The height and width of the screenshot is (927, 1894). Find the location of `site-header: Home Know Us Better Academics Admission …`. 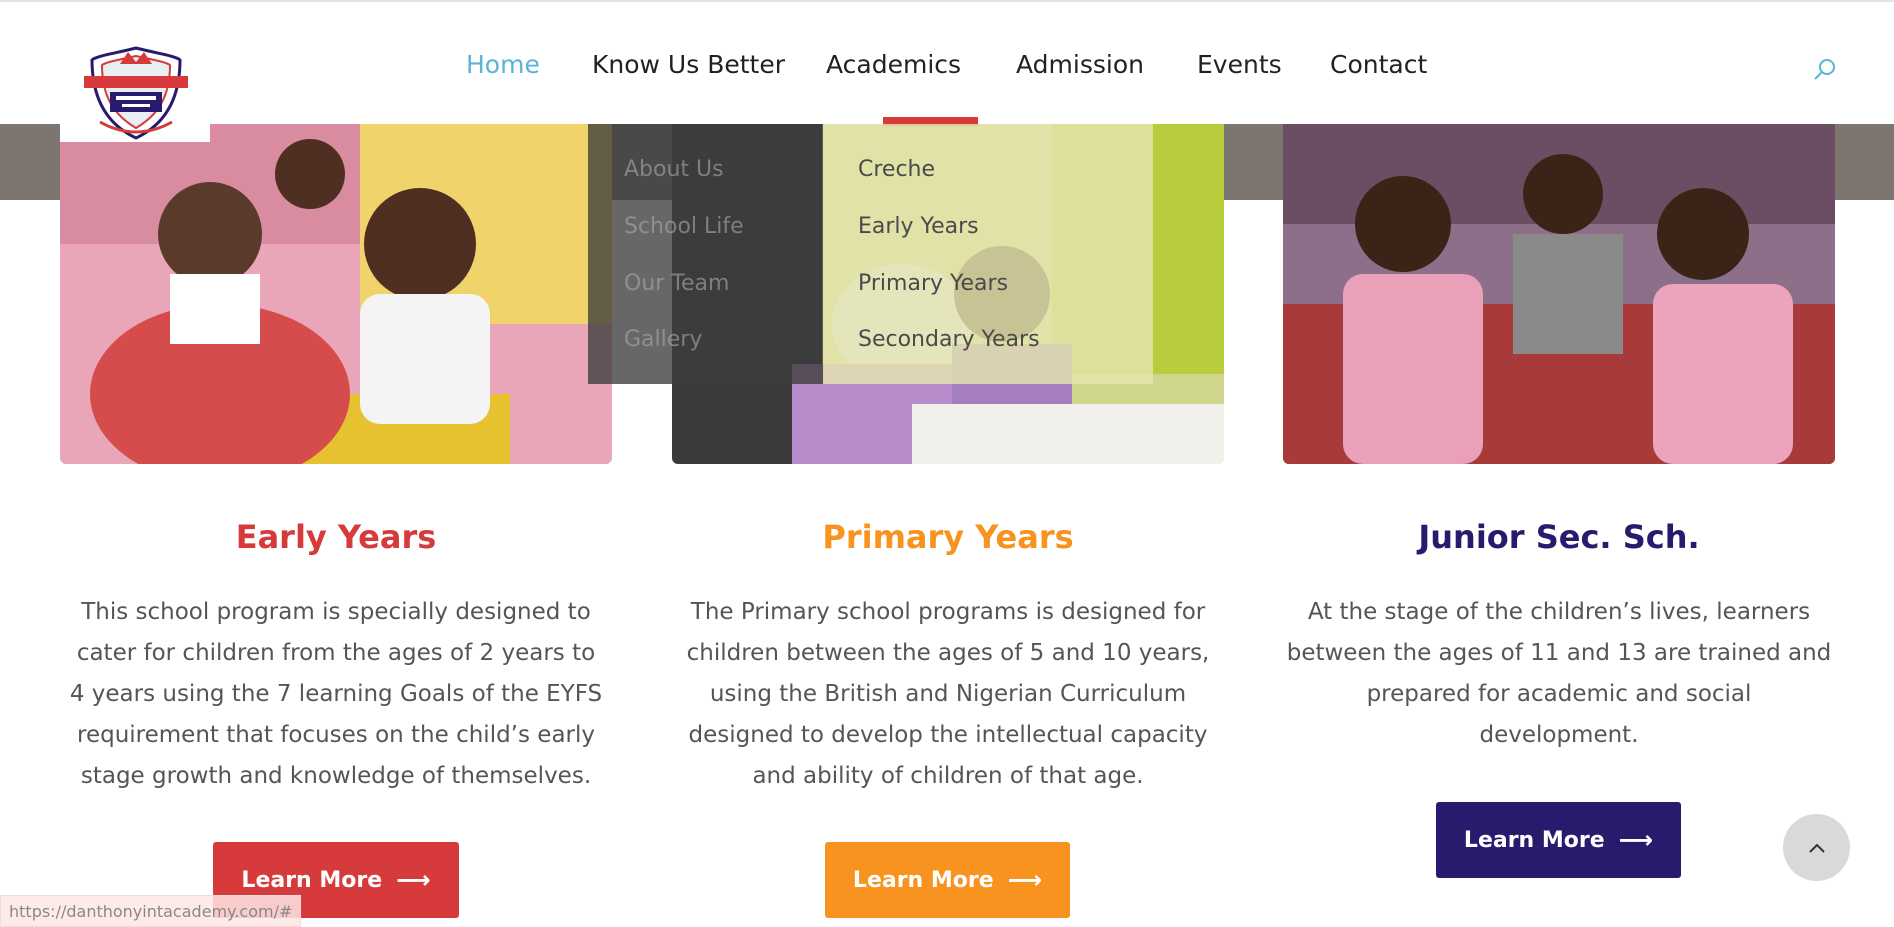

site-header: Home Know Us Better Academics Admission … is located at coordinates (947, 64).